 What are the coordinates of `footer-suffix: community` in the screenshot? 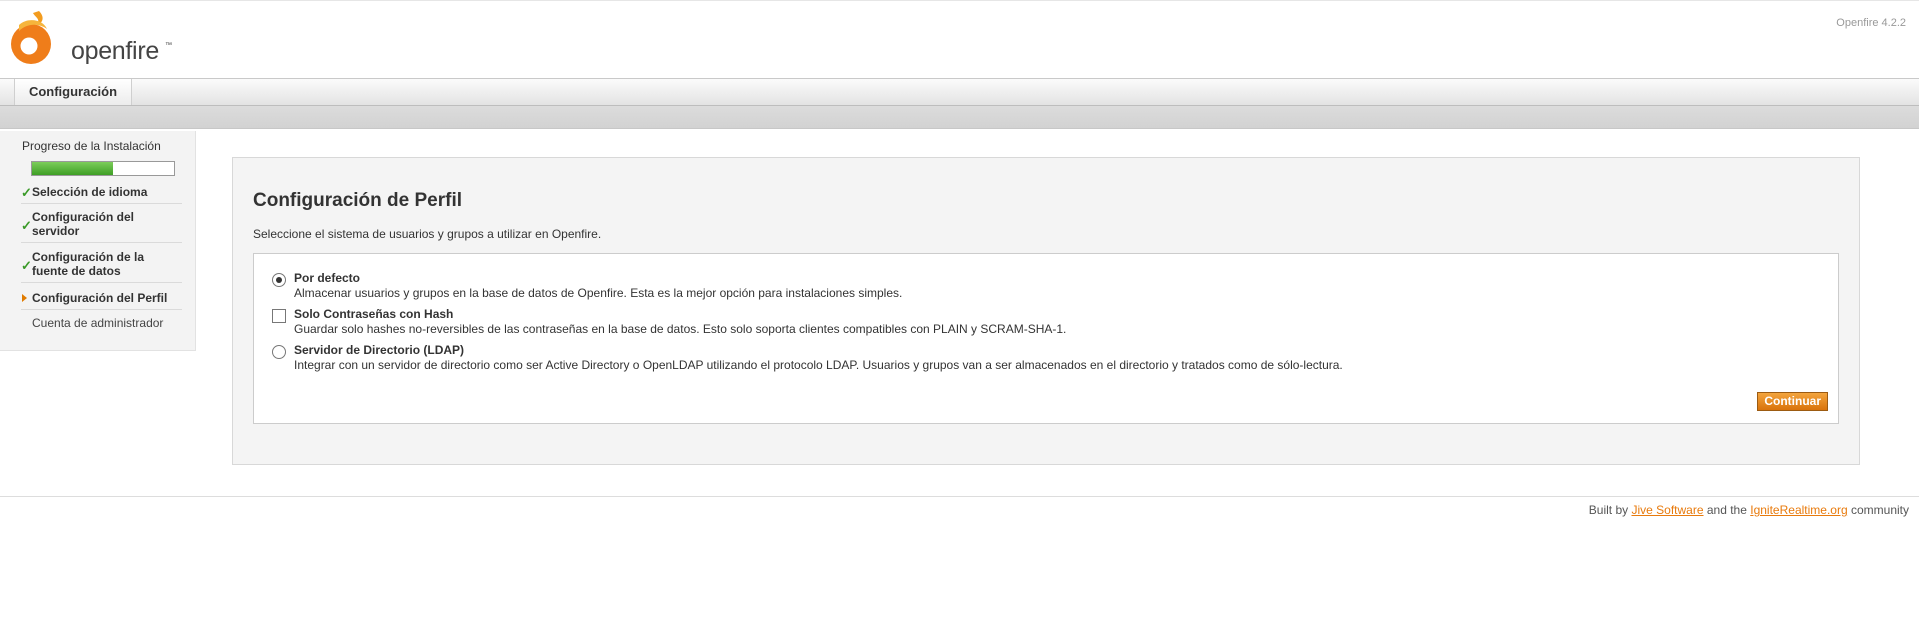 It's located at (1879, 510).